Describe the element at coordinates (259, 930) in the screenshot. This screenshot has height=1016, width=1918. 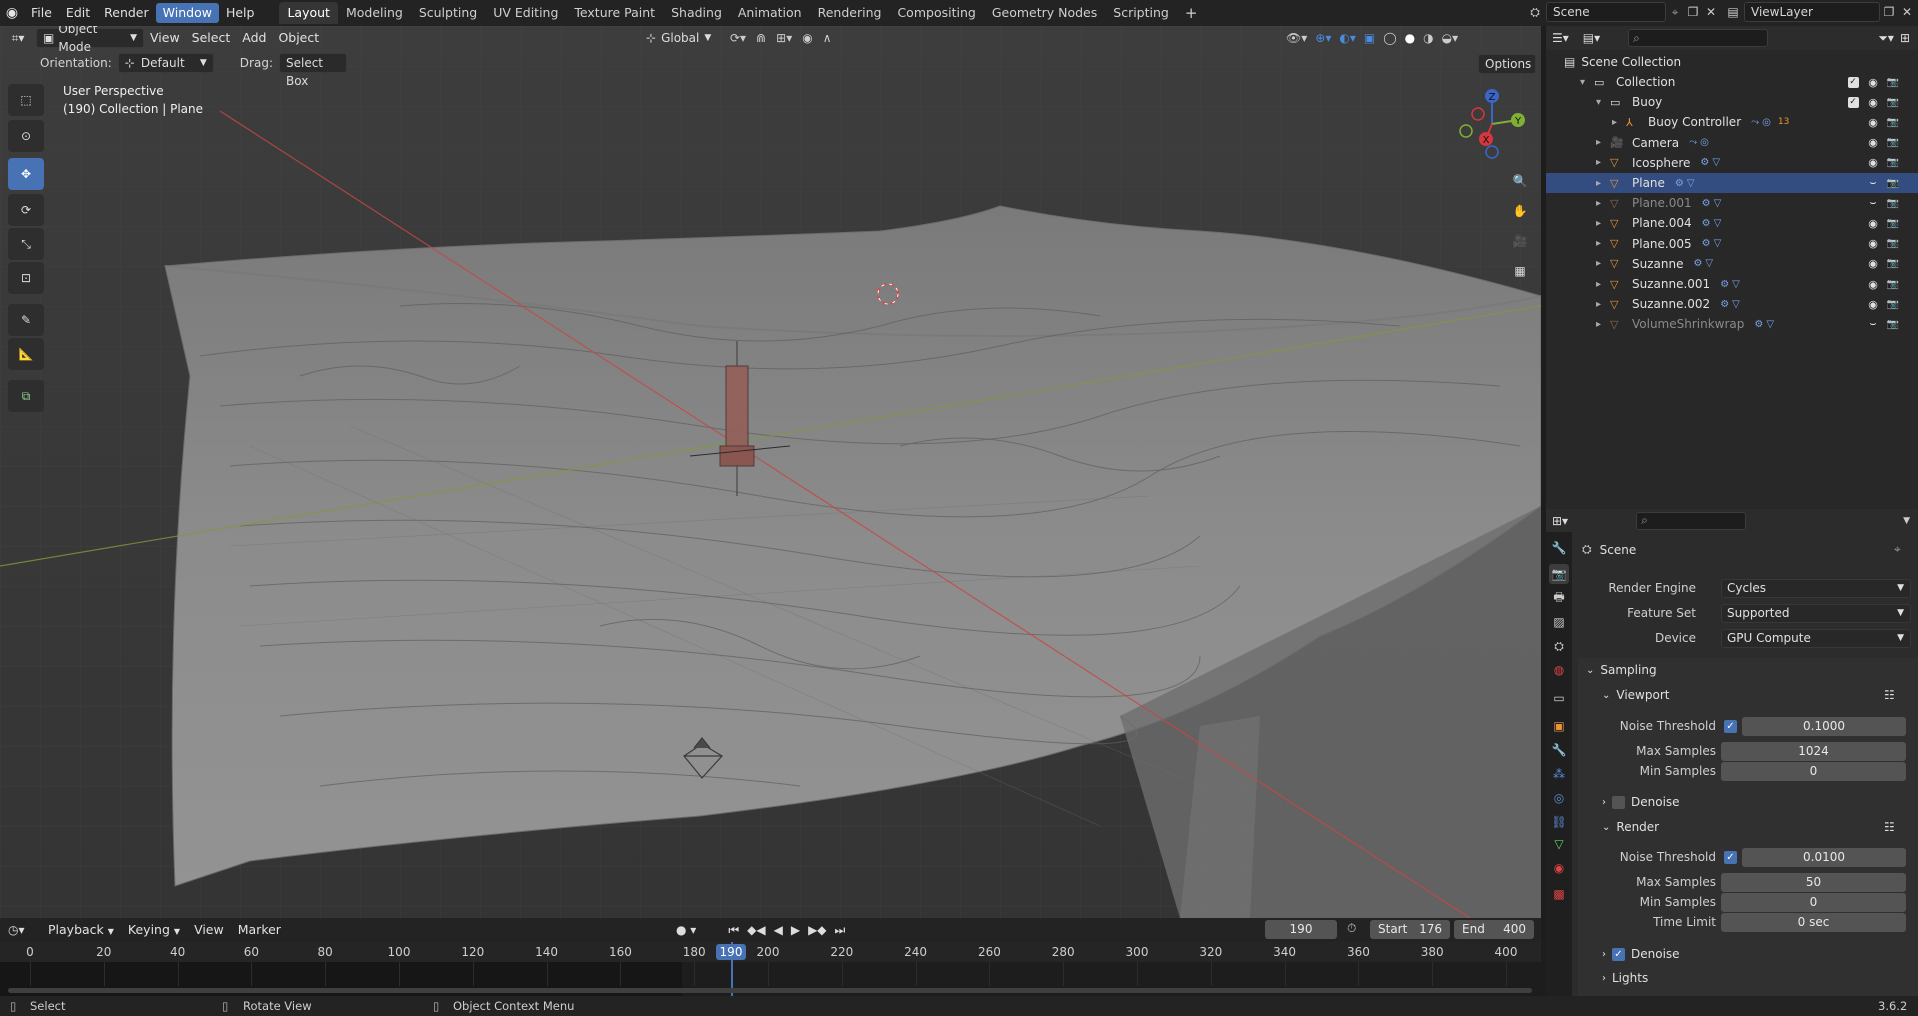
I see `timeline-marker-menu: Marker` at that location.